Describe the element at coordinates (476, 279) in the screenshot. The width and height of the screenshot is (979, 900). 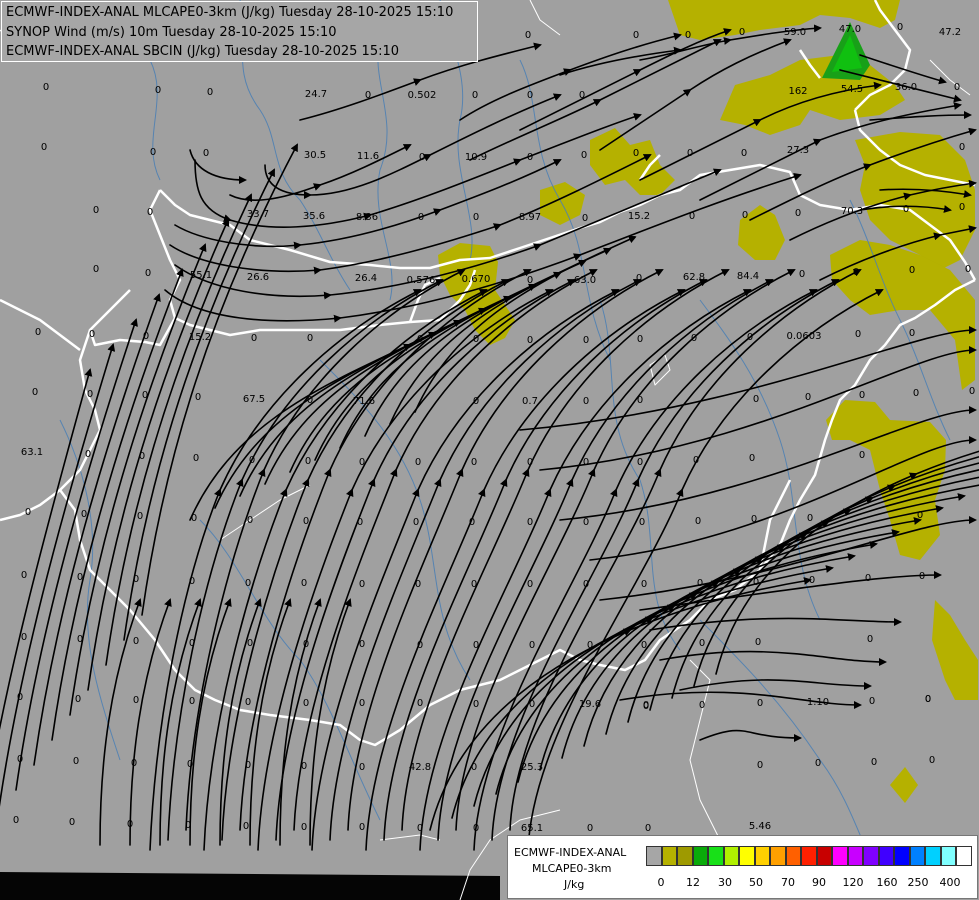
I see `station-value: 0.670` at that location.